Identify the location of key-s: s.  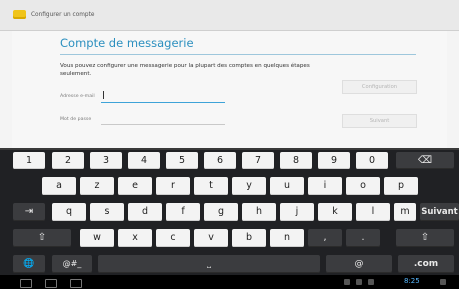
(107, 212).